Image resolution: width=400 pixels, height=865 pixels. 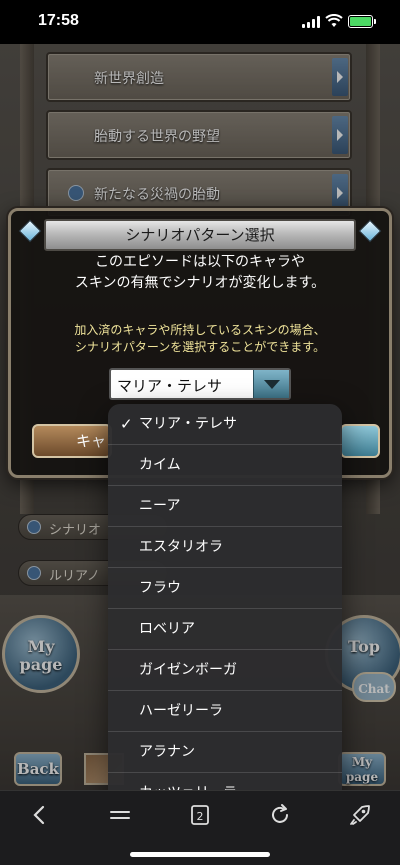 I want to click on menu-option: ハーゼリーラ, so click(x=225, y=711).